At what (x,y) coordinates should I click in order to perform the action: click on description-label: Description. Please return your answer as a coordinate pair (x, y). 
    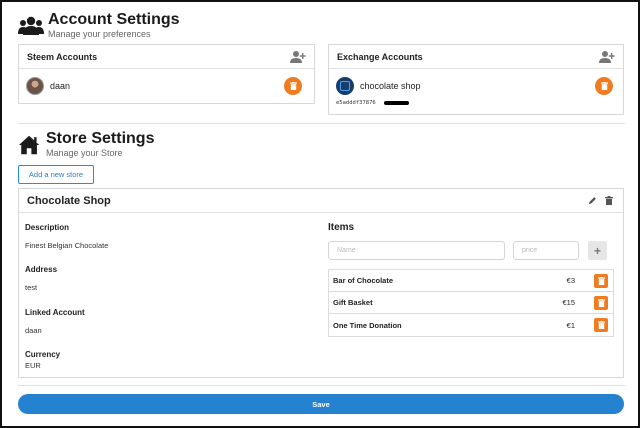
    Looking at the image, I should click on (47, 227).